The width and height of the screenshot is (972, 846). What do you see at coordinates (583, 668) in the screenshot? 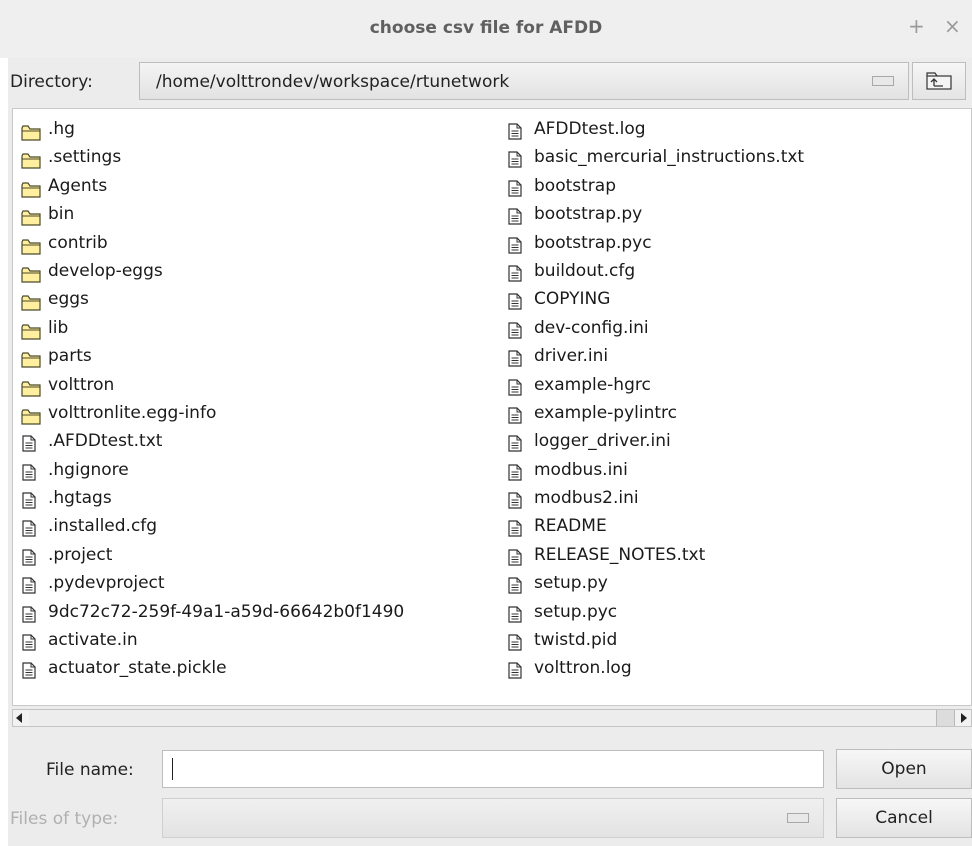
I see `item-label: volttron.log` at bounding box center [583, 668].